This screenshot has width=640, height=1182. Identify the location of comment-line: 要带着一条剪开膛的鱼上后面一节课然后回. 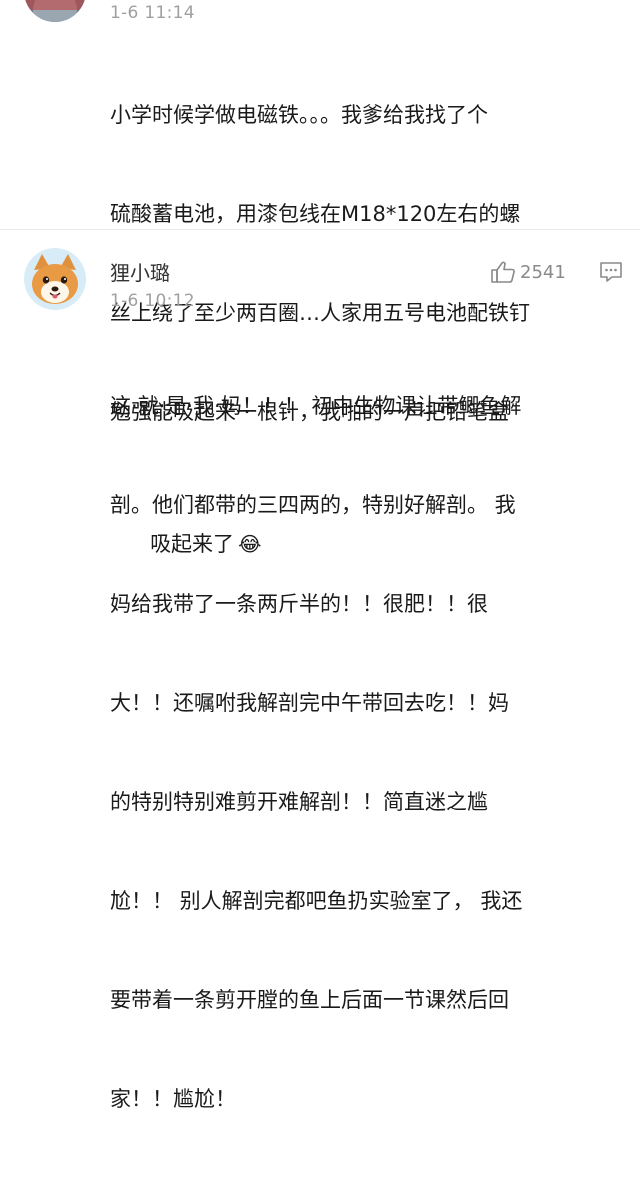
(309, 1000).